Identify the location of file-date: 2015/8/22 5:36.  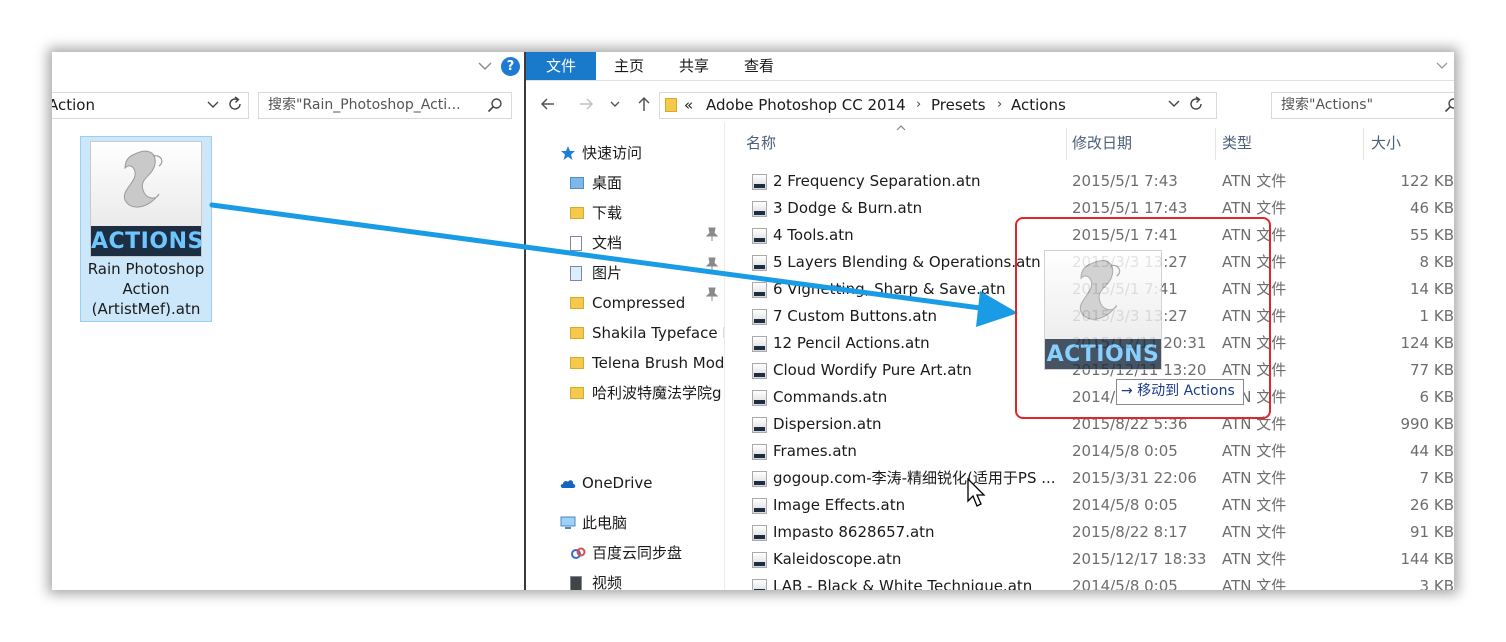
(1130, 424).